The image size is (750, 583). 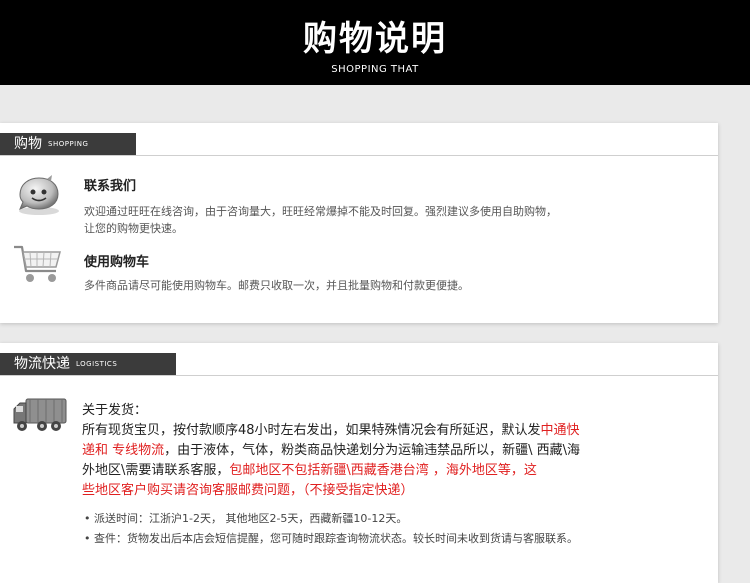 What do you see at coordinates (97, 364) in the screenshot?
I see `tab-logistics-en-label: LOGISTICS` at bounding box center [97, 364].